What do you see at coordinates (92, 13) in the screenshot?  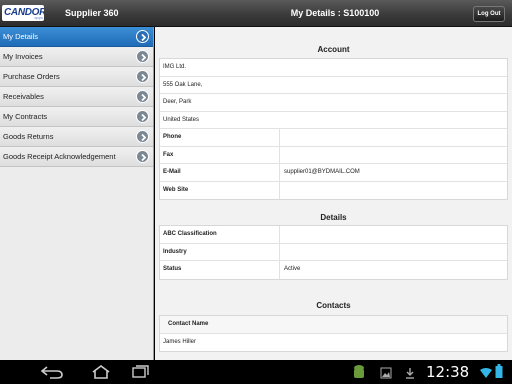 I see `app-title: Supplier 360` at bounding box center [92, 13].